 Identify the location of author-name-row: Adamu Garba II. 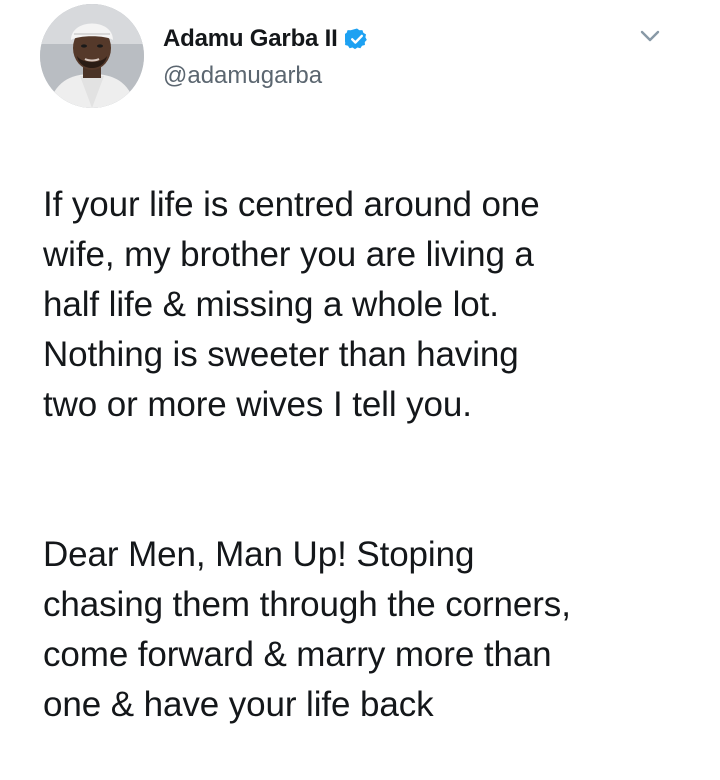
(266, 39).